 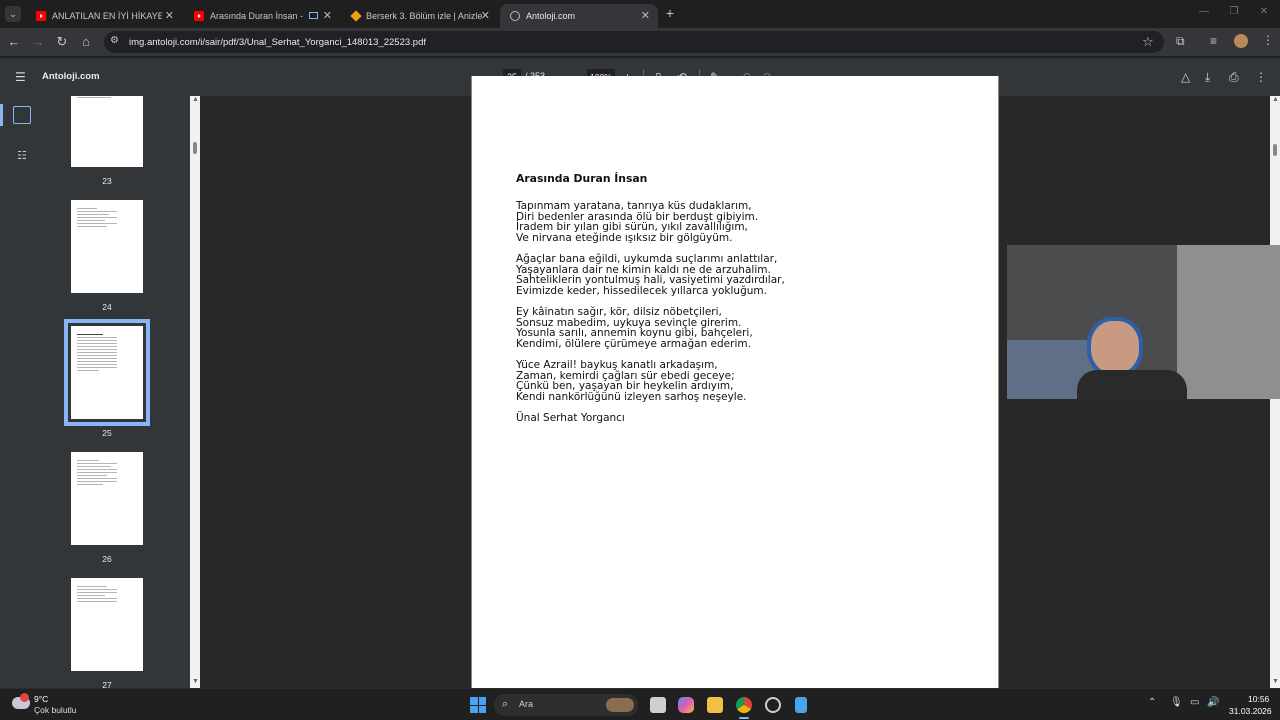 What do you see at coordinates (658, 705) in the screenshot?
I see `task-view-icon` at bounding box center [658, 705].